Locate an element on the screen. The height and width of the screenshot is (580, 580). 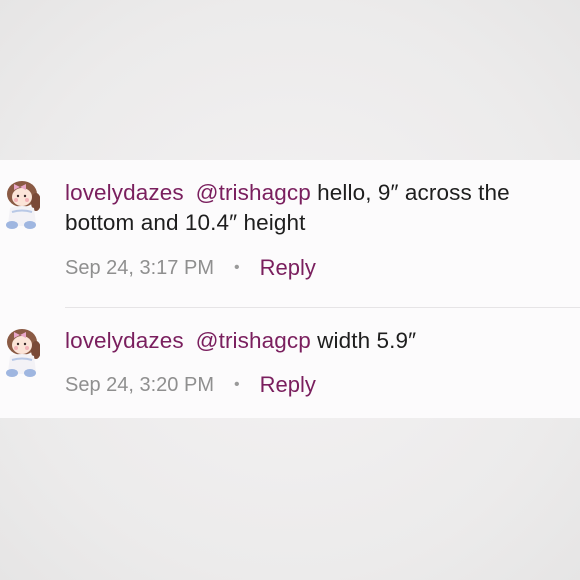
comment-message: width 5.9″ is located at coordinates (363, 340).